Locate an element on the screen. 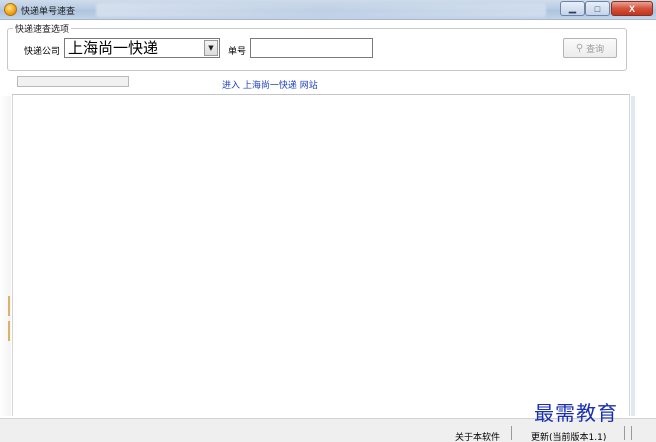 Image resolution: width=656 pixels, height=442 pixels. window-title: 快递单号速查 is located at coordinates (48, 12).